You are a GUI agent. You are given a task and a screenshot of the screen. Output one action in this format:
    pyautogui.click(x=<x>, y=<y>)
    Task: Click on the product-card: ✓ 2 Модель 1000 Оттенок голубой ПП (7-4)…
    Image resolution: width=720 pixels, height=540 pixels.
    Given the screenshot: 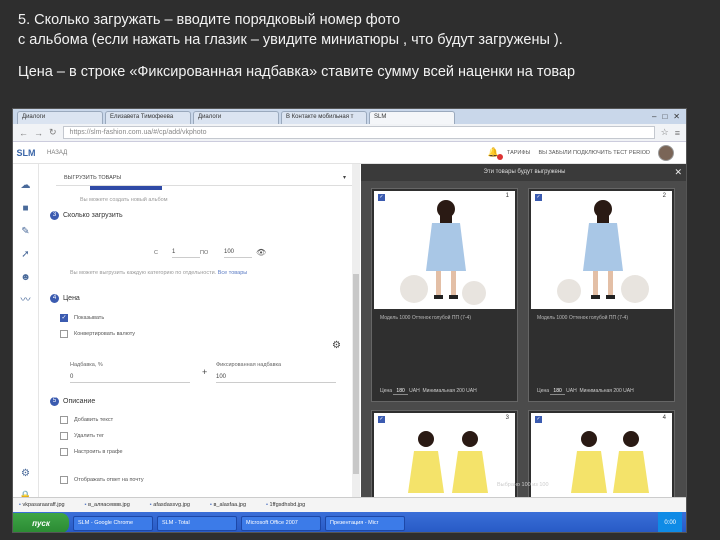 What is the action you would take?
    pyautogui.click(x=601, y=295)
    